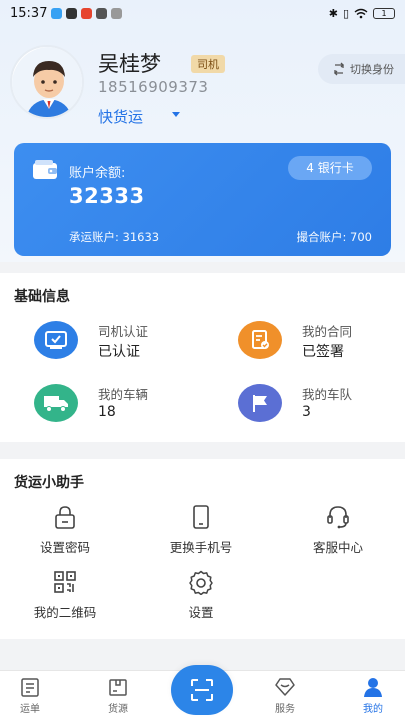  I want to click on tab-mine: 我的, so click(373, 695).